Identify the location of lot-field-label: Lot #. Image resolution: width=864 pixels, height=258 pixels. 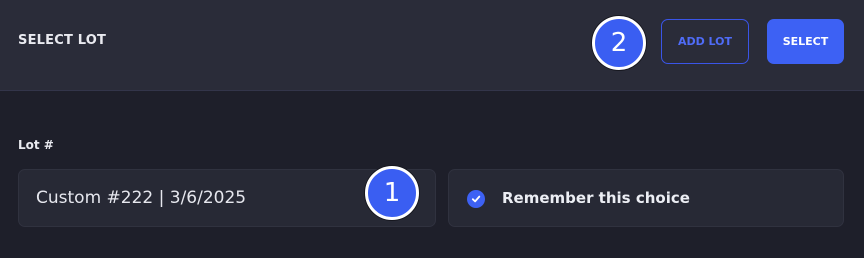
(36, 145).